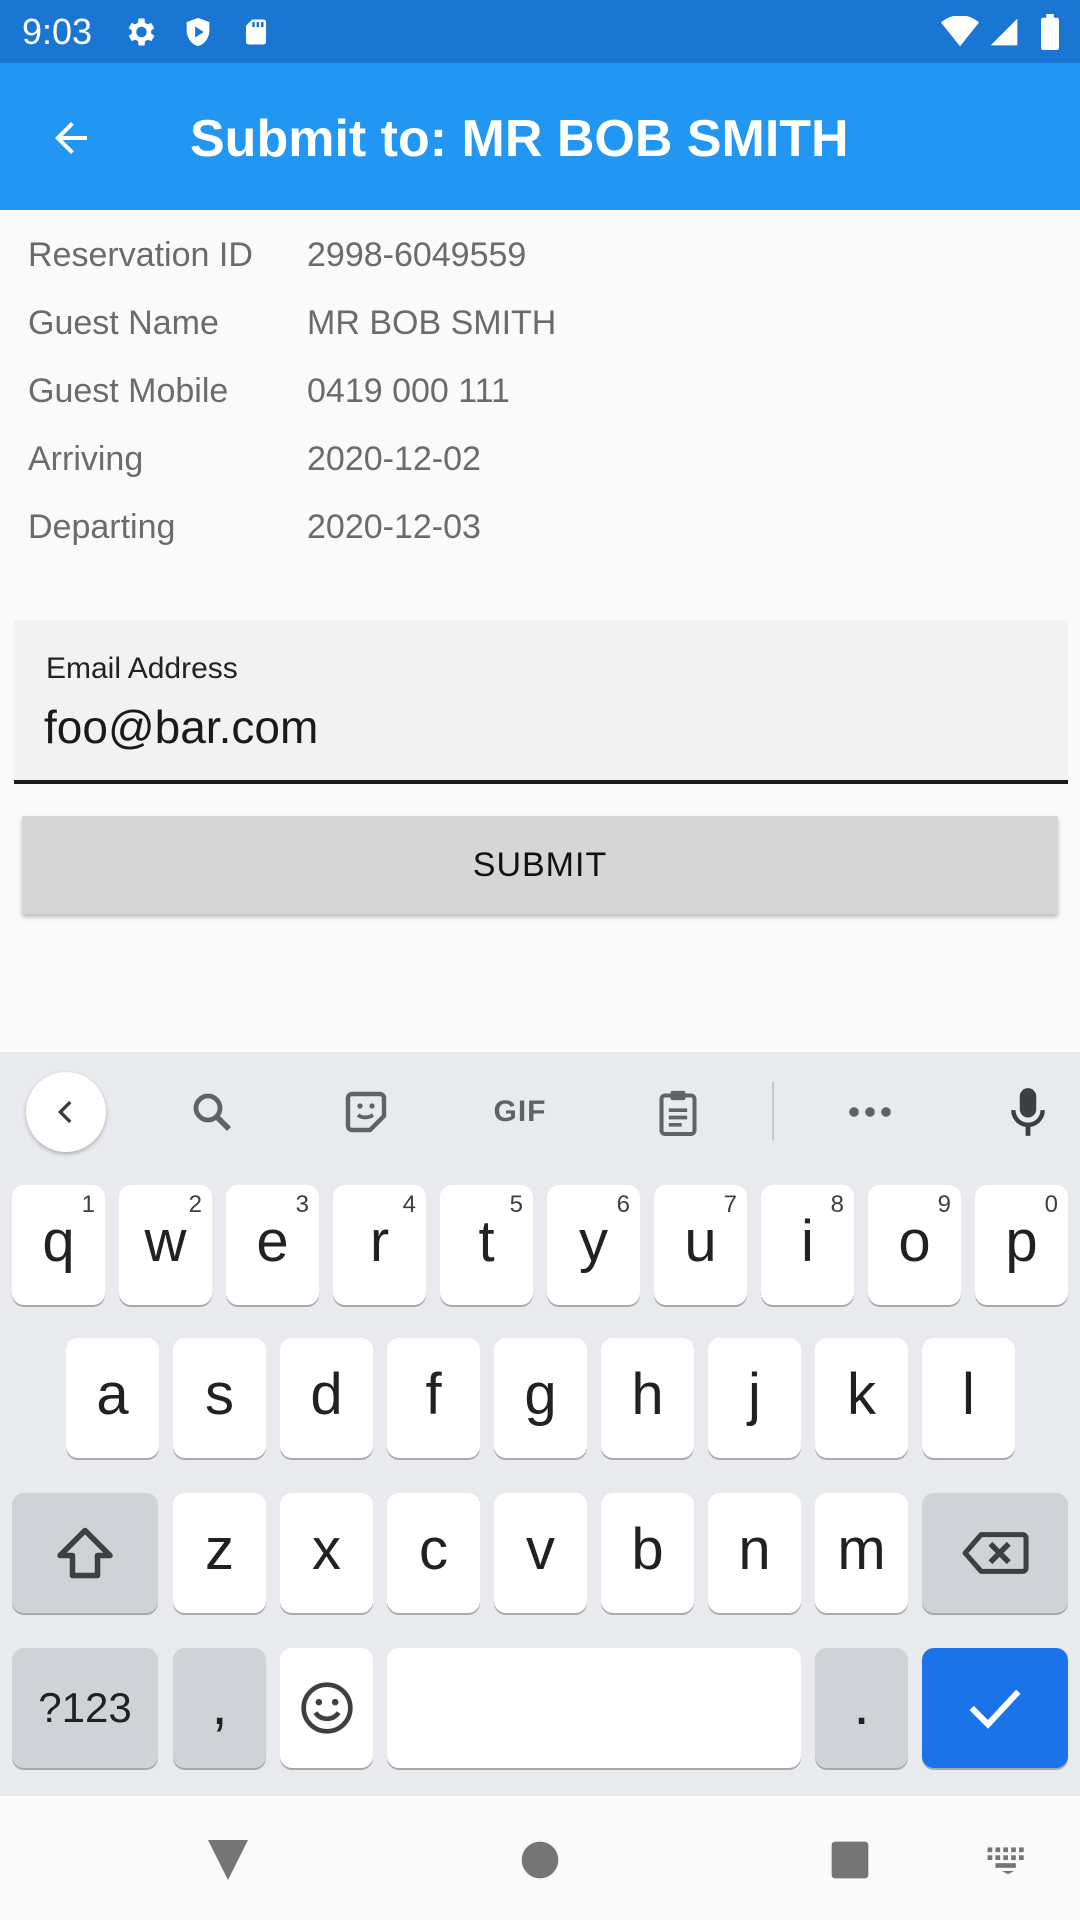 This screenshot has height=1920, width=1080. What do you see at coordinates (219, 1549) in the screenshot?
I see `key-label: z` at bounding box center [219, 1549].